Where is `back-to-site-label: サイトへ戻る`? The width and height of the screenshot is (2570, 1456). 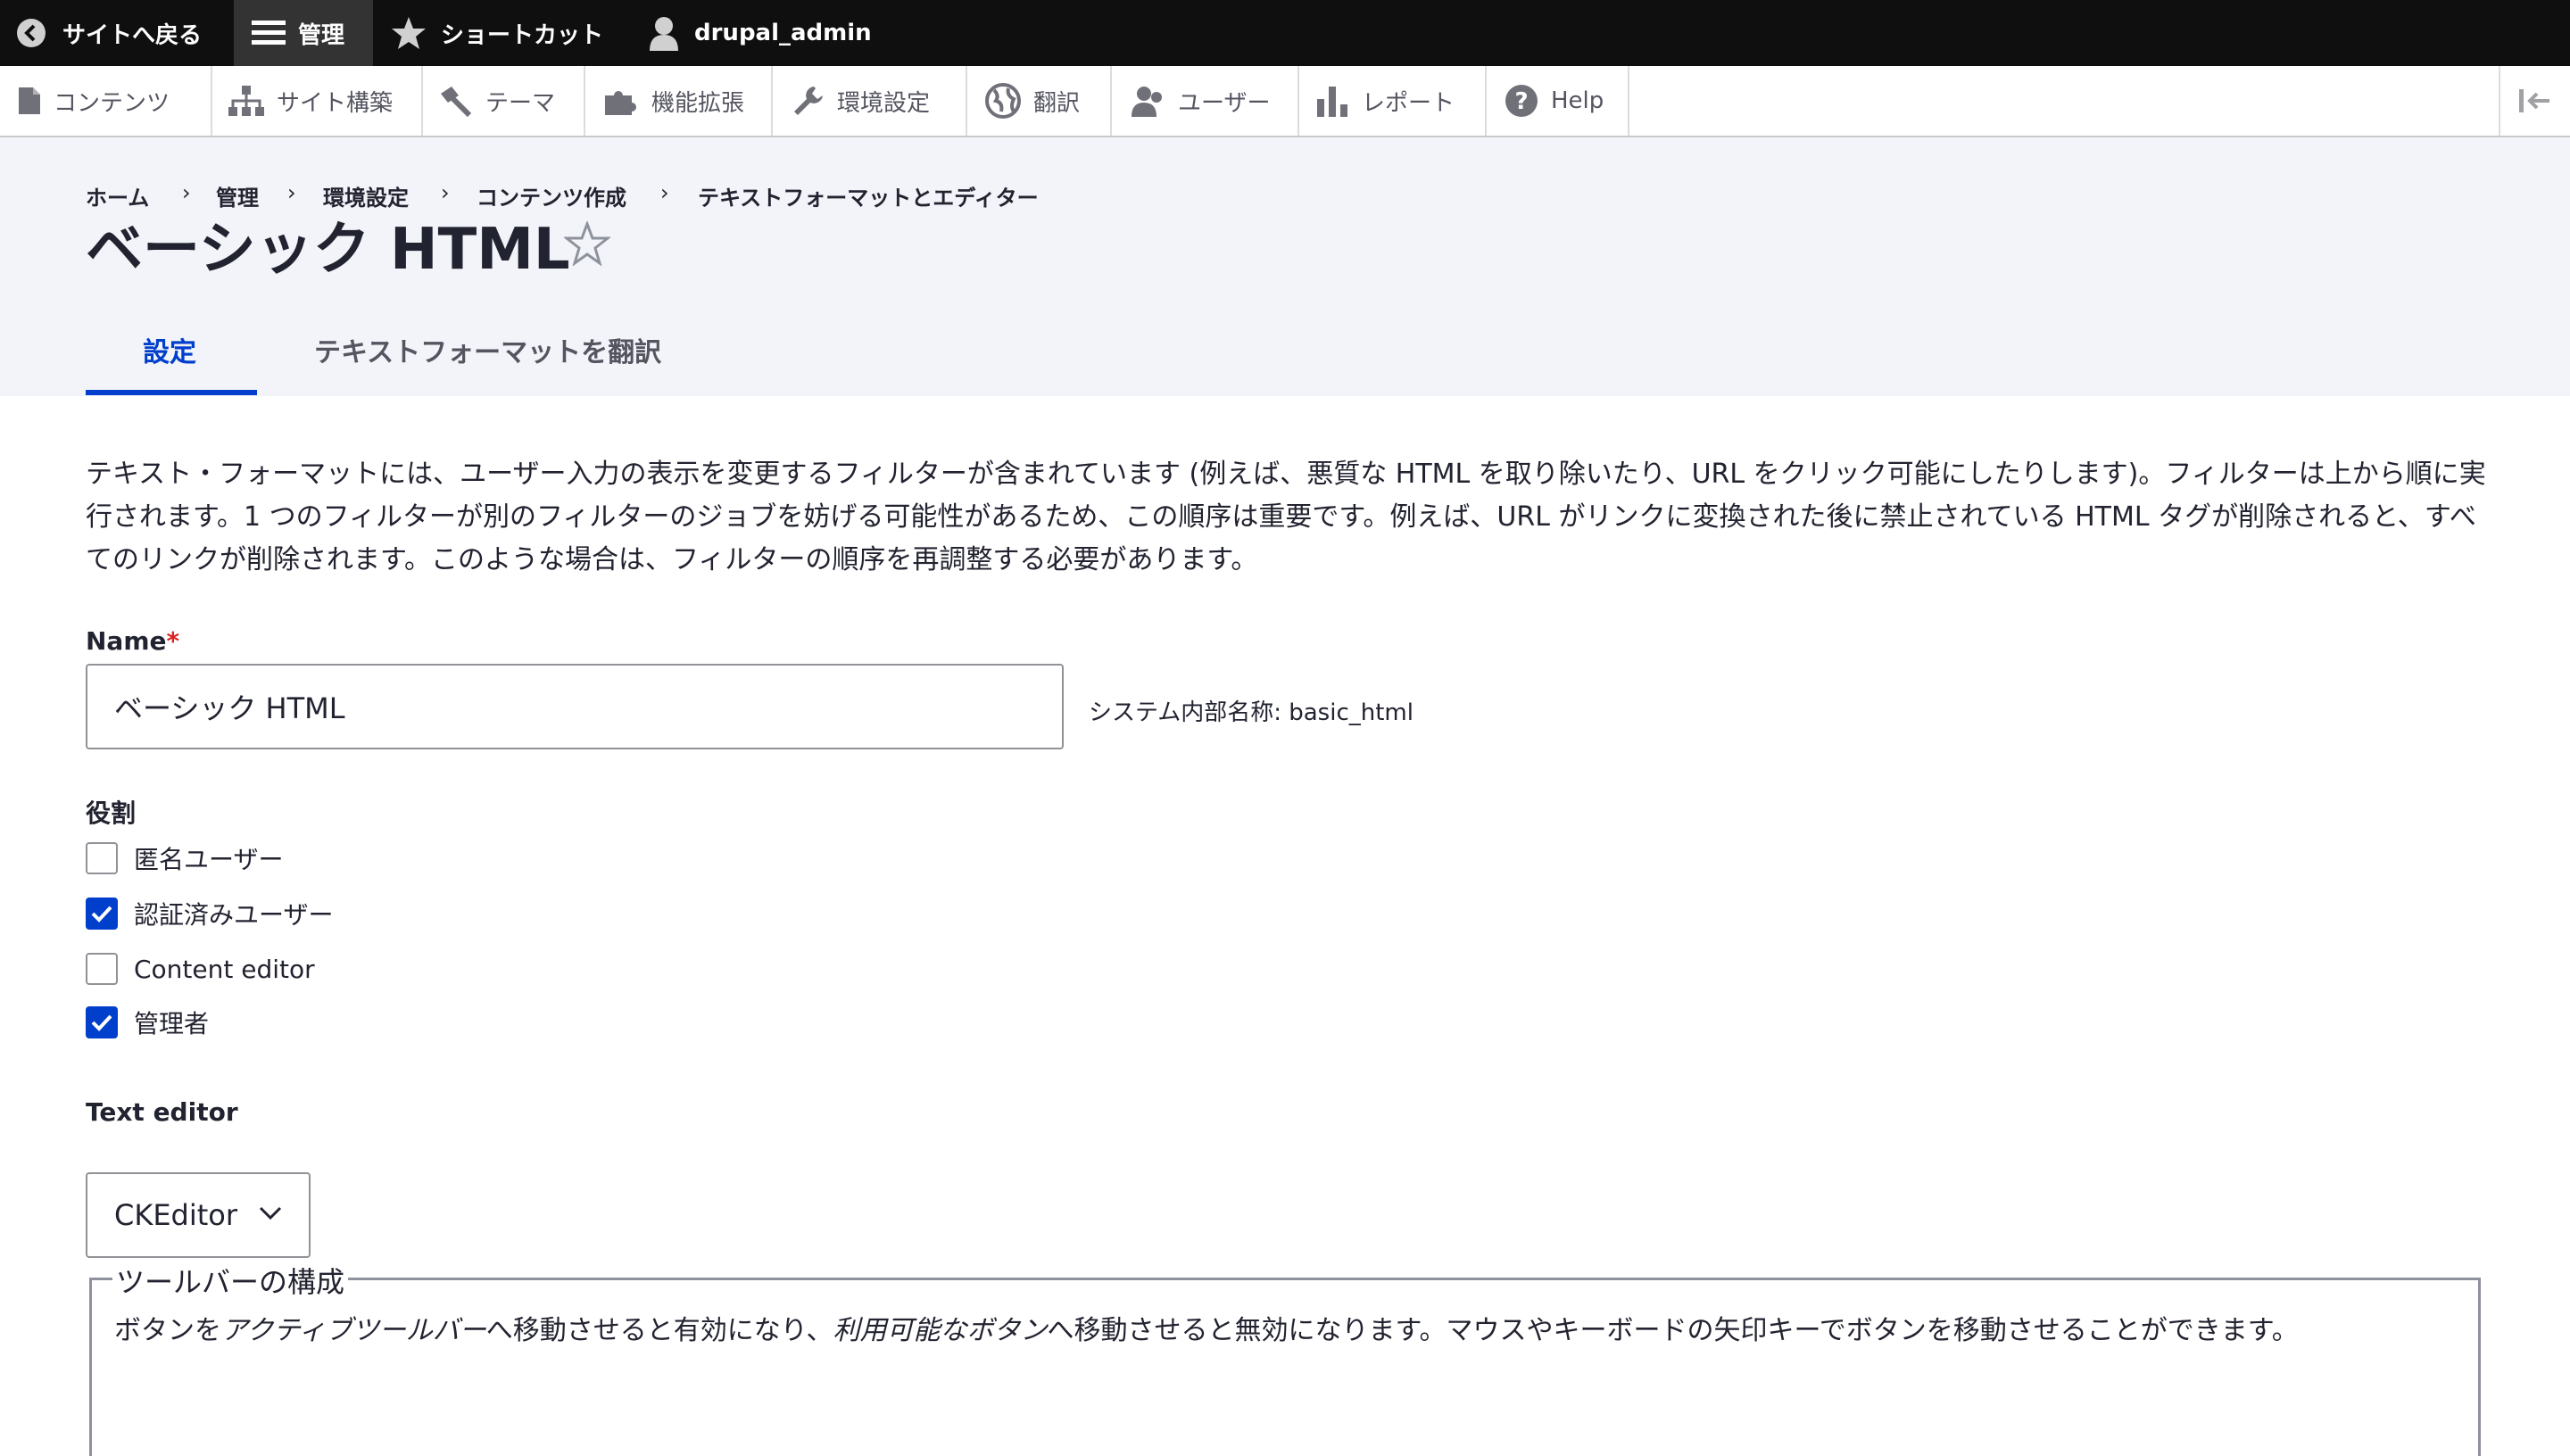 back-to-site-label: サイトへ戻る is located at coordinates (133, 35).